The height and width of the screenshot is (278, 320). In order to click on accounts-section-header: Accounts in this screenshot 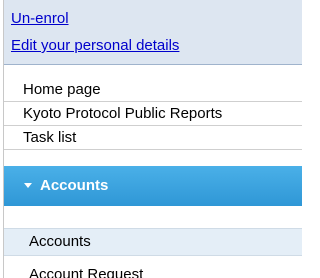, I will do `click(153, 186)`.